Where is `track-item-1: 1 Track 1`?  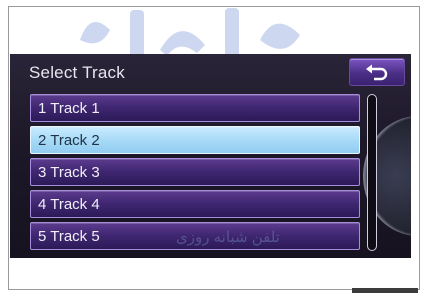
track-item-1: 1 Track 1 is located at coordinates (195, 108).